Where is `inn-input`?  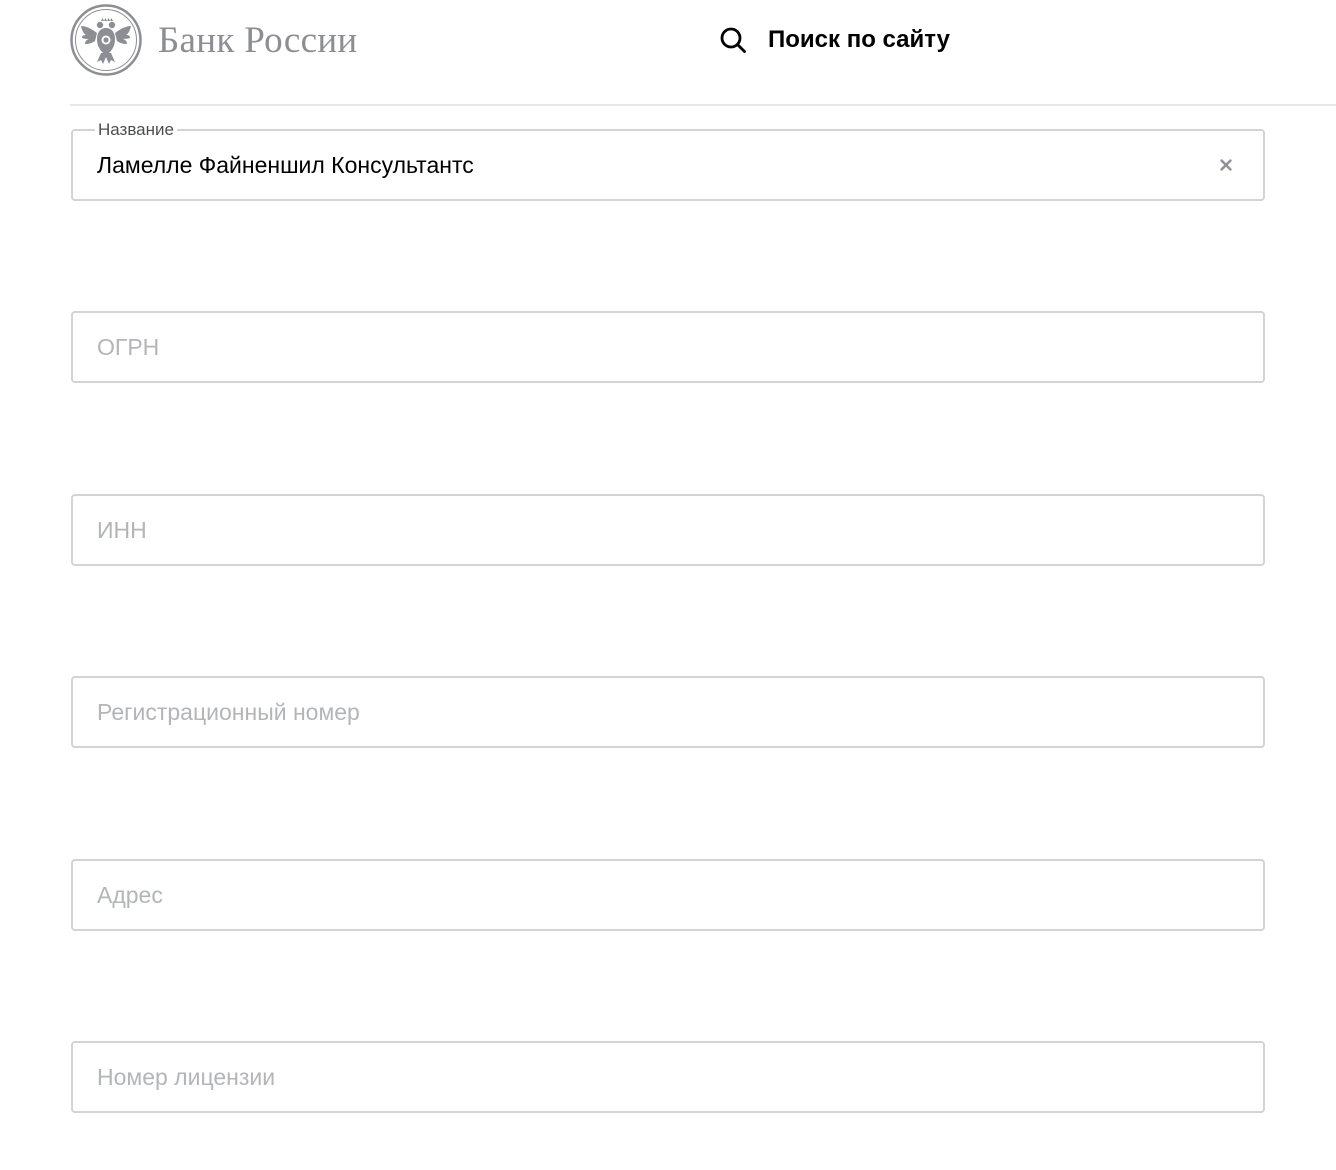 inn-input is located at coordinates (652, 530).